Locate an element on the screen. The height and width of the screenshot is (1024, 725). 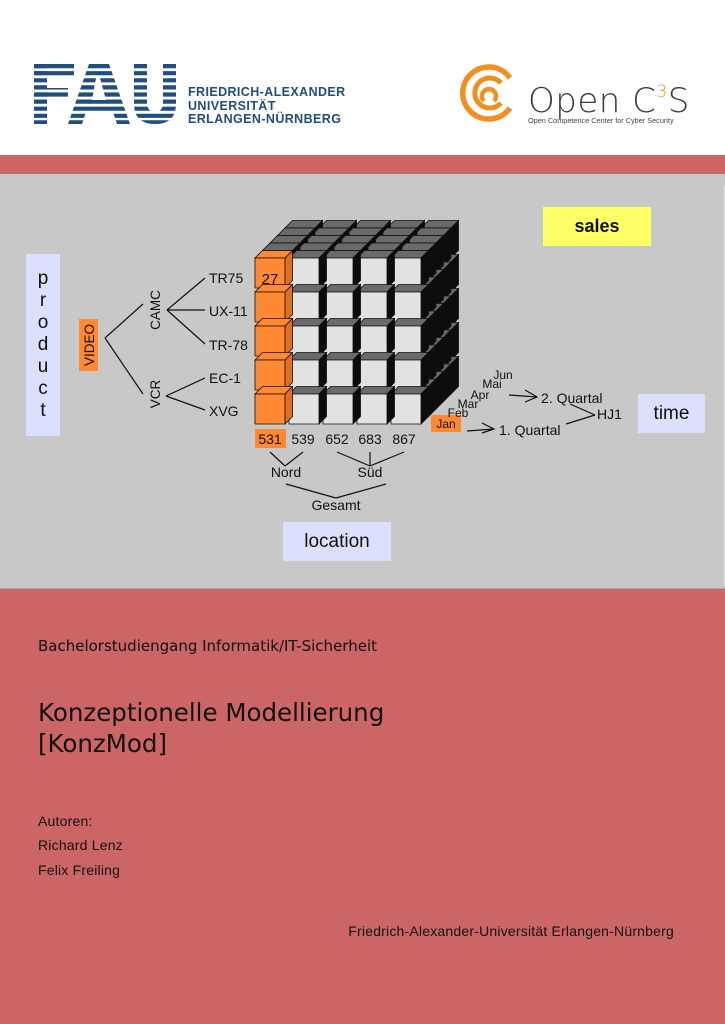
location-dimension-label: location is located at coordinates (337, 541).